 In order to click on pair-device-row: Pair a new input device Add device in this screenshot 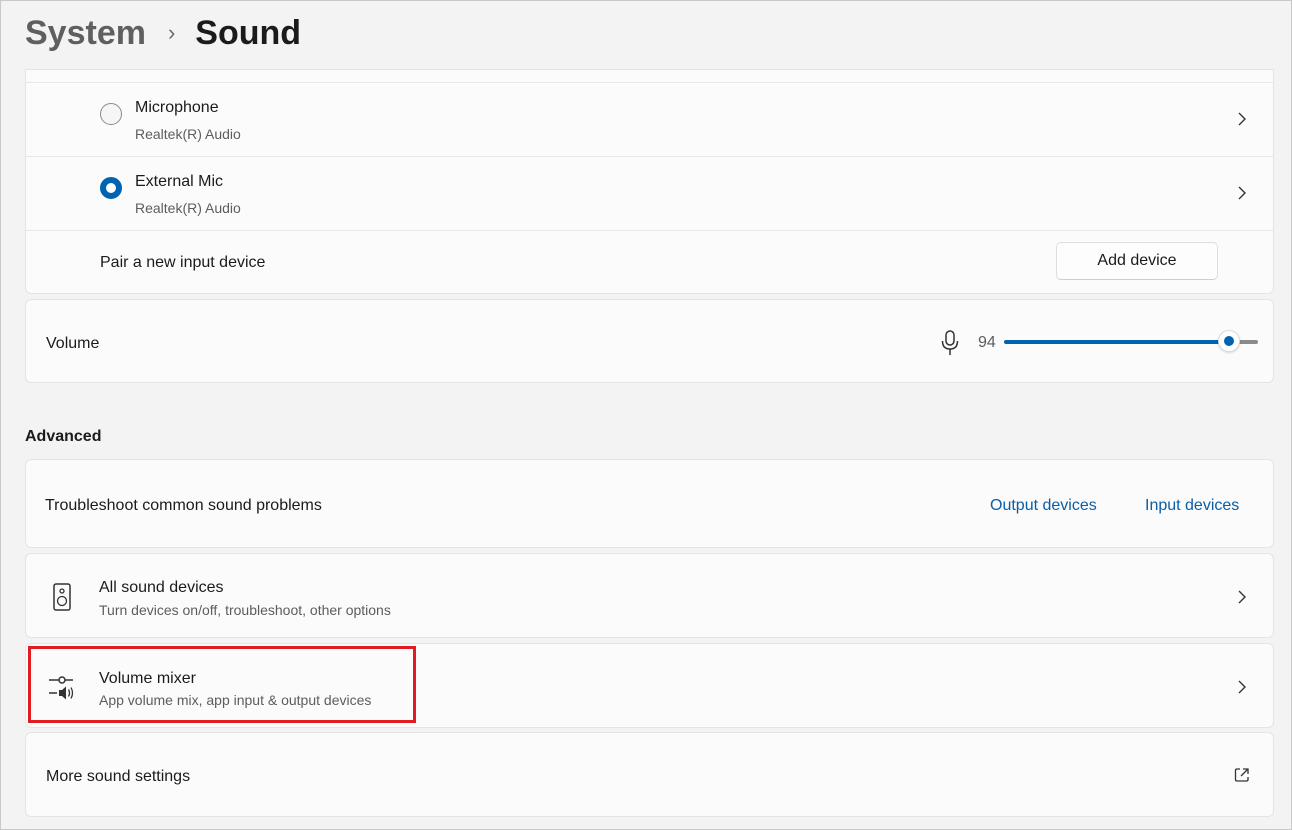, I will do `click(649, 262)`.